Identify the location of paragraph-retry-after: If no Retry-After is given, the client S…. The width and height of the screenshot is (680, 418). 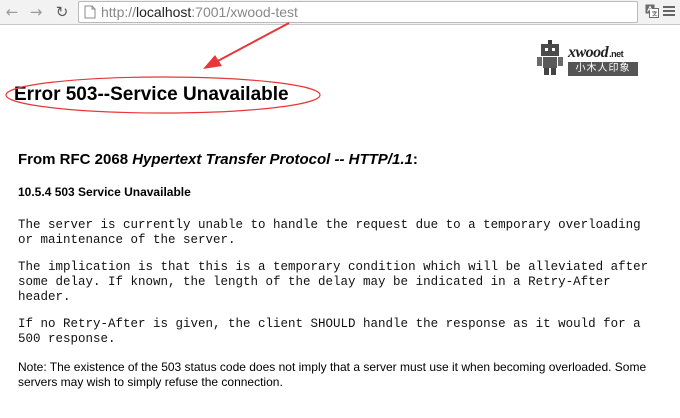
(329, 331).